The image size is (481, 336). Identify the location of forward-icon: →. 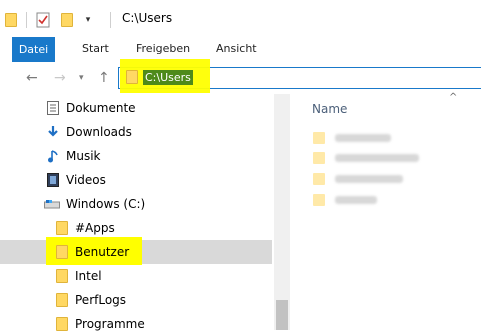
(60, 78).